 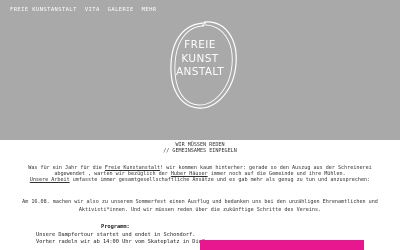 I want to click on nav-item-vita: VITA, so click(x=92, y=10).